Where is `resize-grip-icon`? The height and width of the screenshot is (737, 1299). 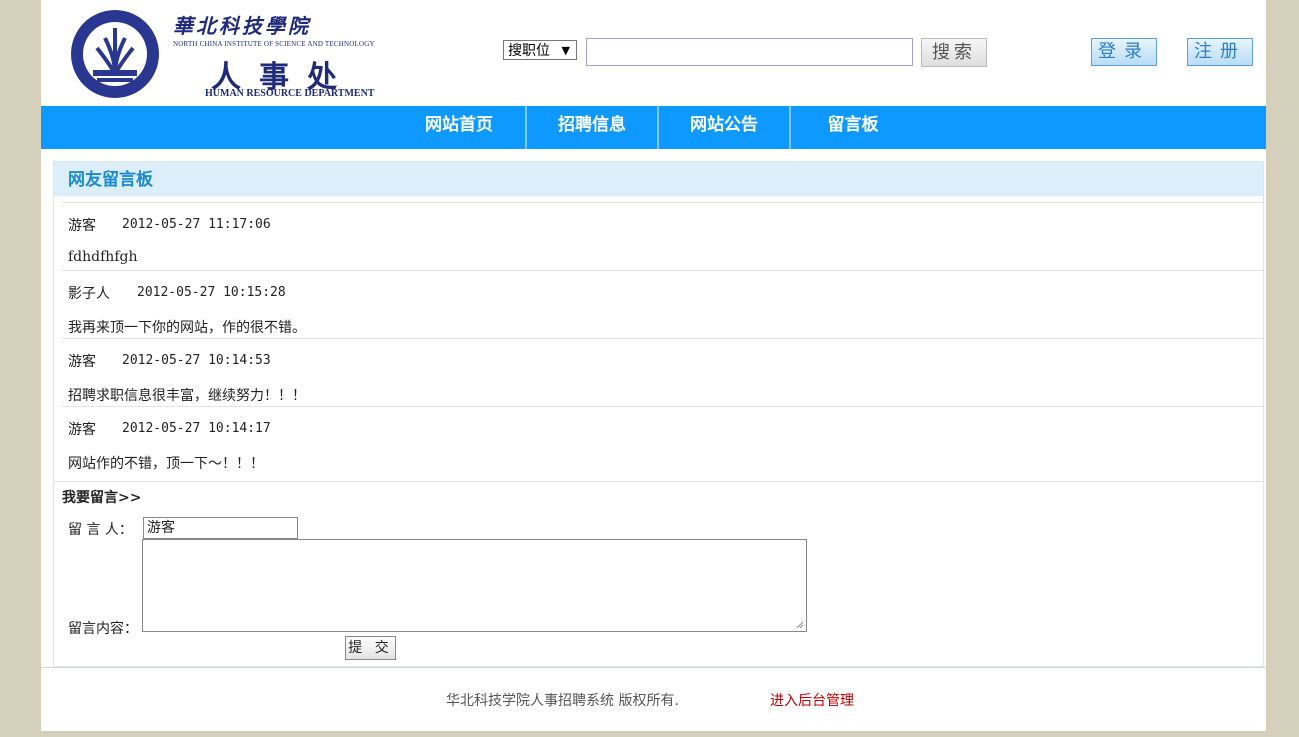
resize-grip-icon is located at coordinates (800, 625).